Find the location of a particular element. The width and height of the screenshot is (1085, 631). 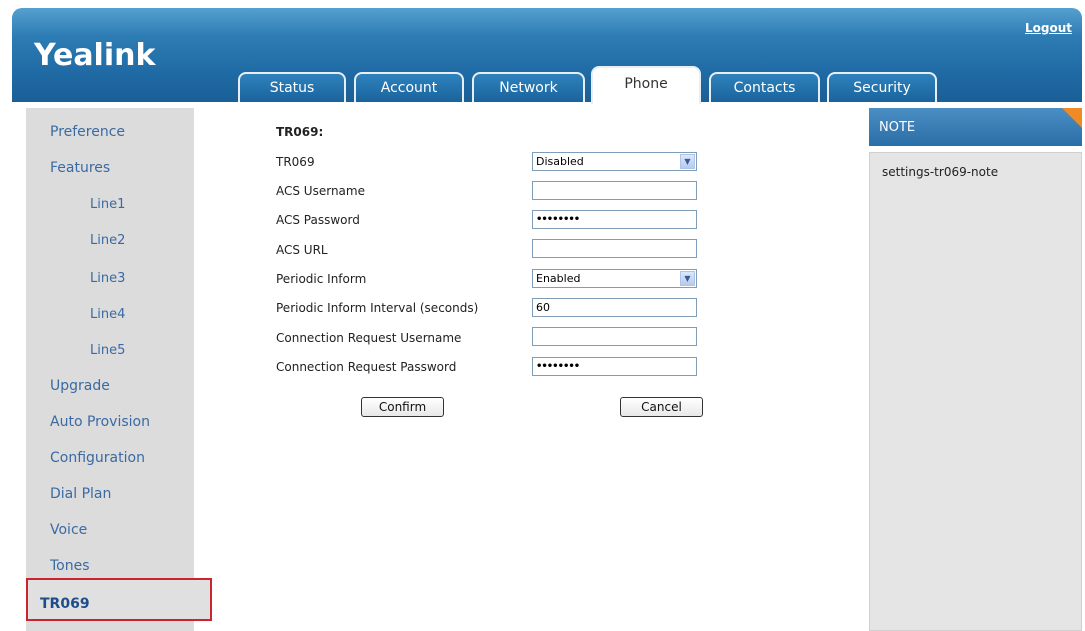

sidebar-item-upgrade: Upgrade is located at coordinates (80, 386).